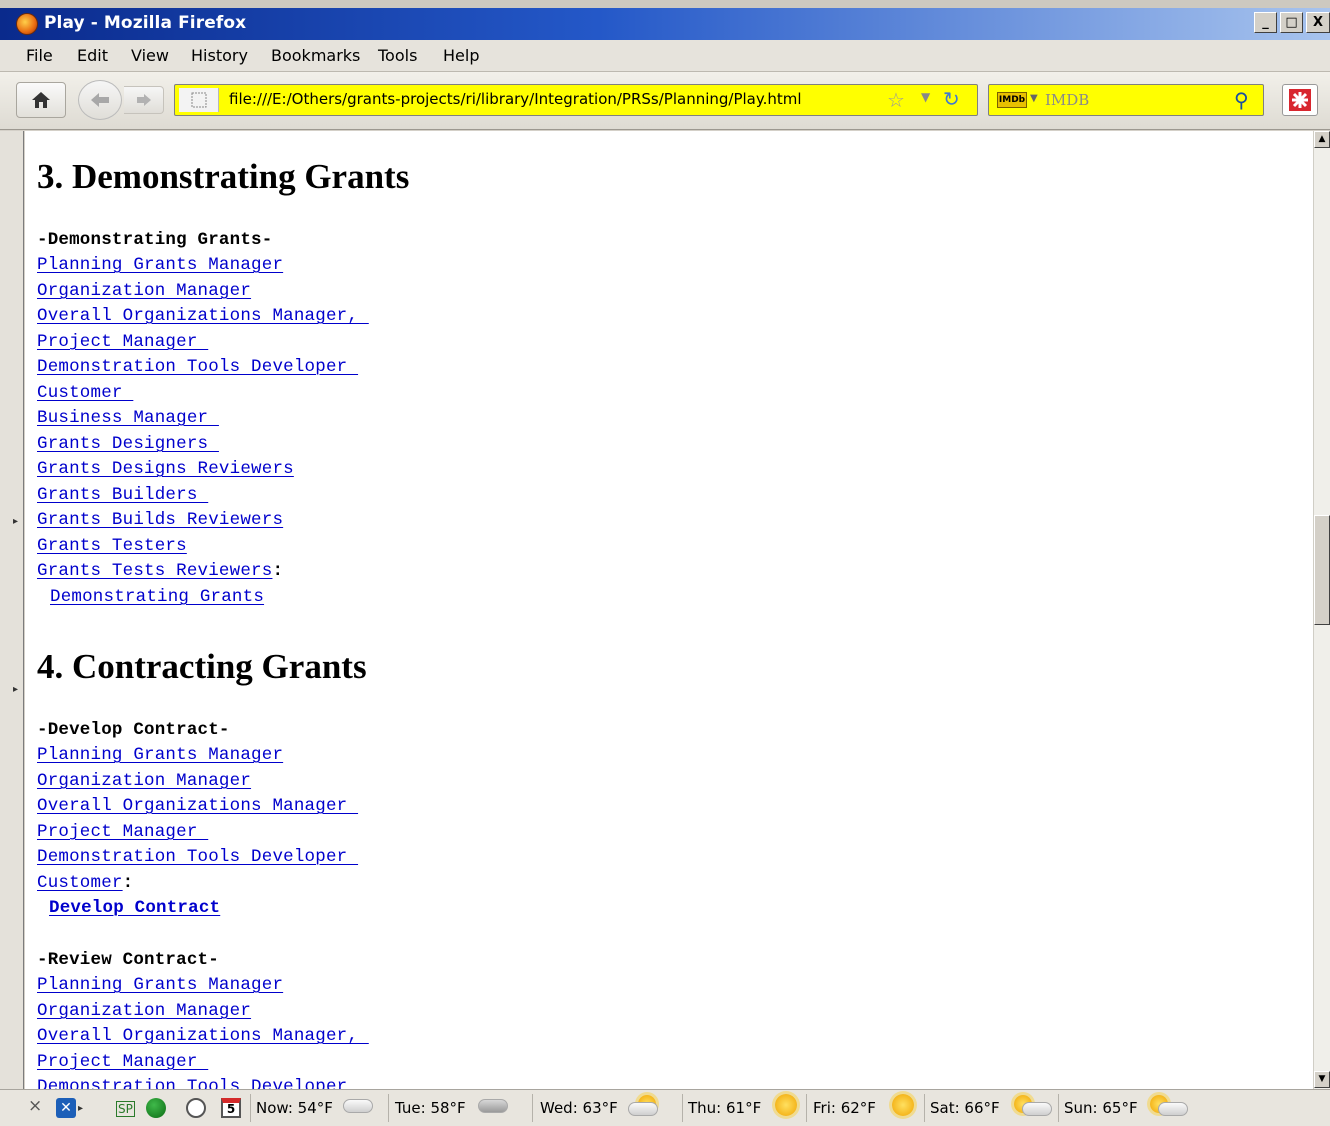  Describe the element at coordinates (1265, 22) in the screenshot. I see `minimize-button: _` at that location.